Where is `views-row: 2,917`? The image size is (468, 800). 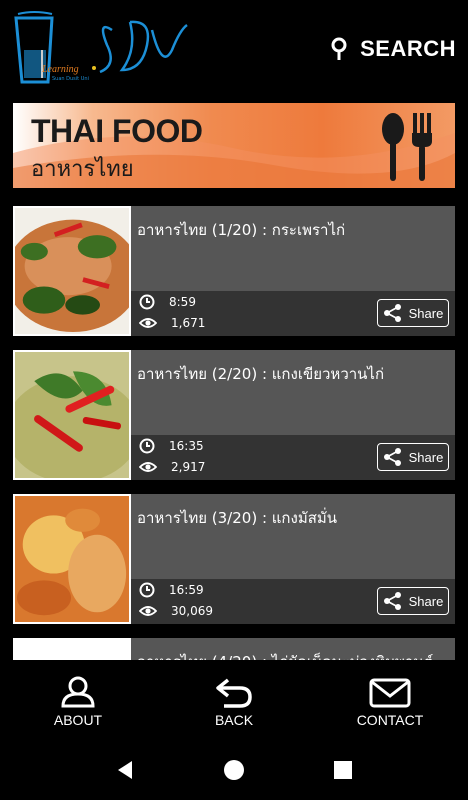
views-row: 2,917 is located at coordinates (172, 467).